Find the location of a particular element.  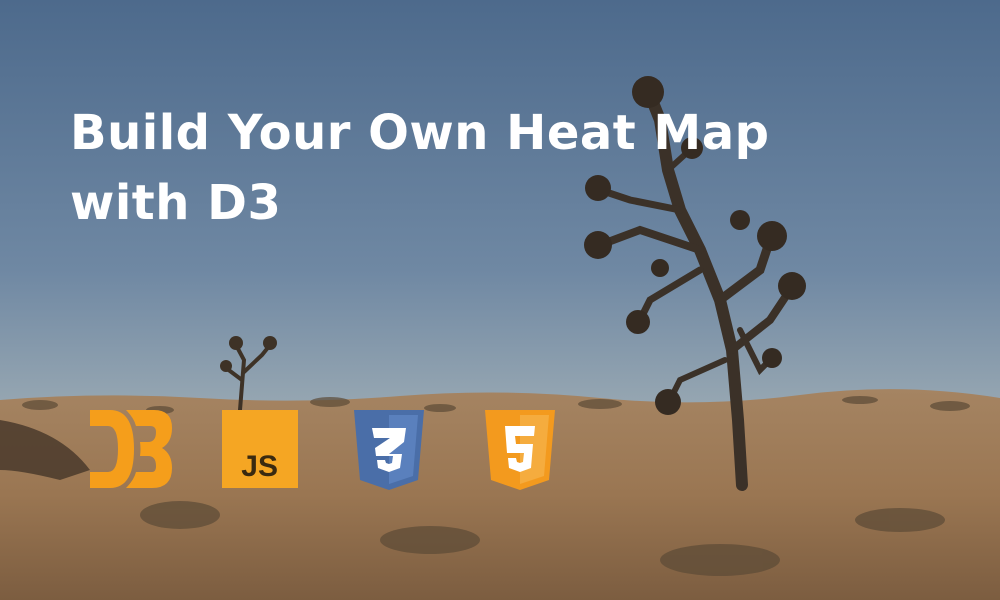

title-line-2: with D3 is located at coordinates (176, 203).